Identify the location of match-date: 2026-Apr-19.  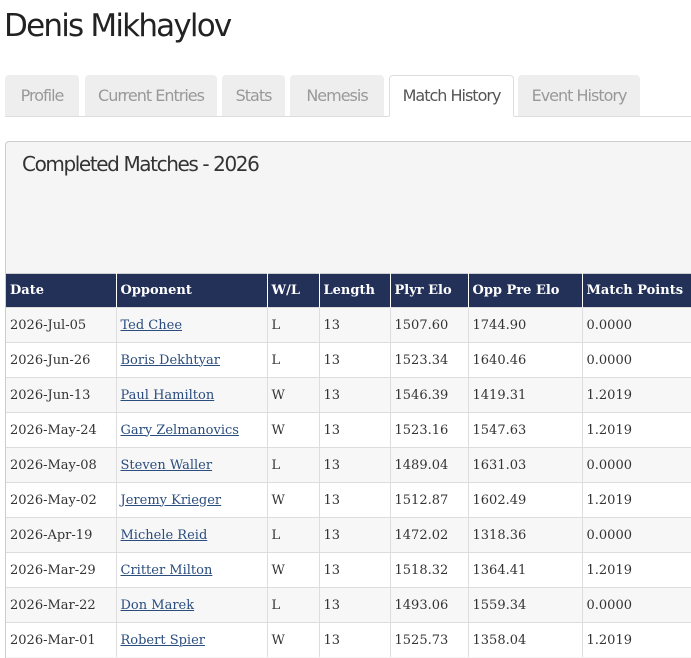
(61, 535).